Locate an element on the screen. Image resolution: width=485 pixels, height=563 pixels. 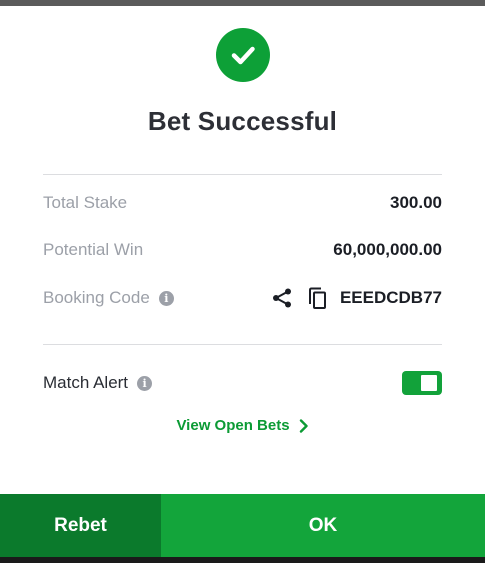
view-open-bets-label: View Open Bets is located at coordinates (233, 425).